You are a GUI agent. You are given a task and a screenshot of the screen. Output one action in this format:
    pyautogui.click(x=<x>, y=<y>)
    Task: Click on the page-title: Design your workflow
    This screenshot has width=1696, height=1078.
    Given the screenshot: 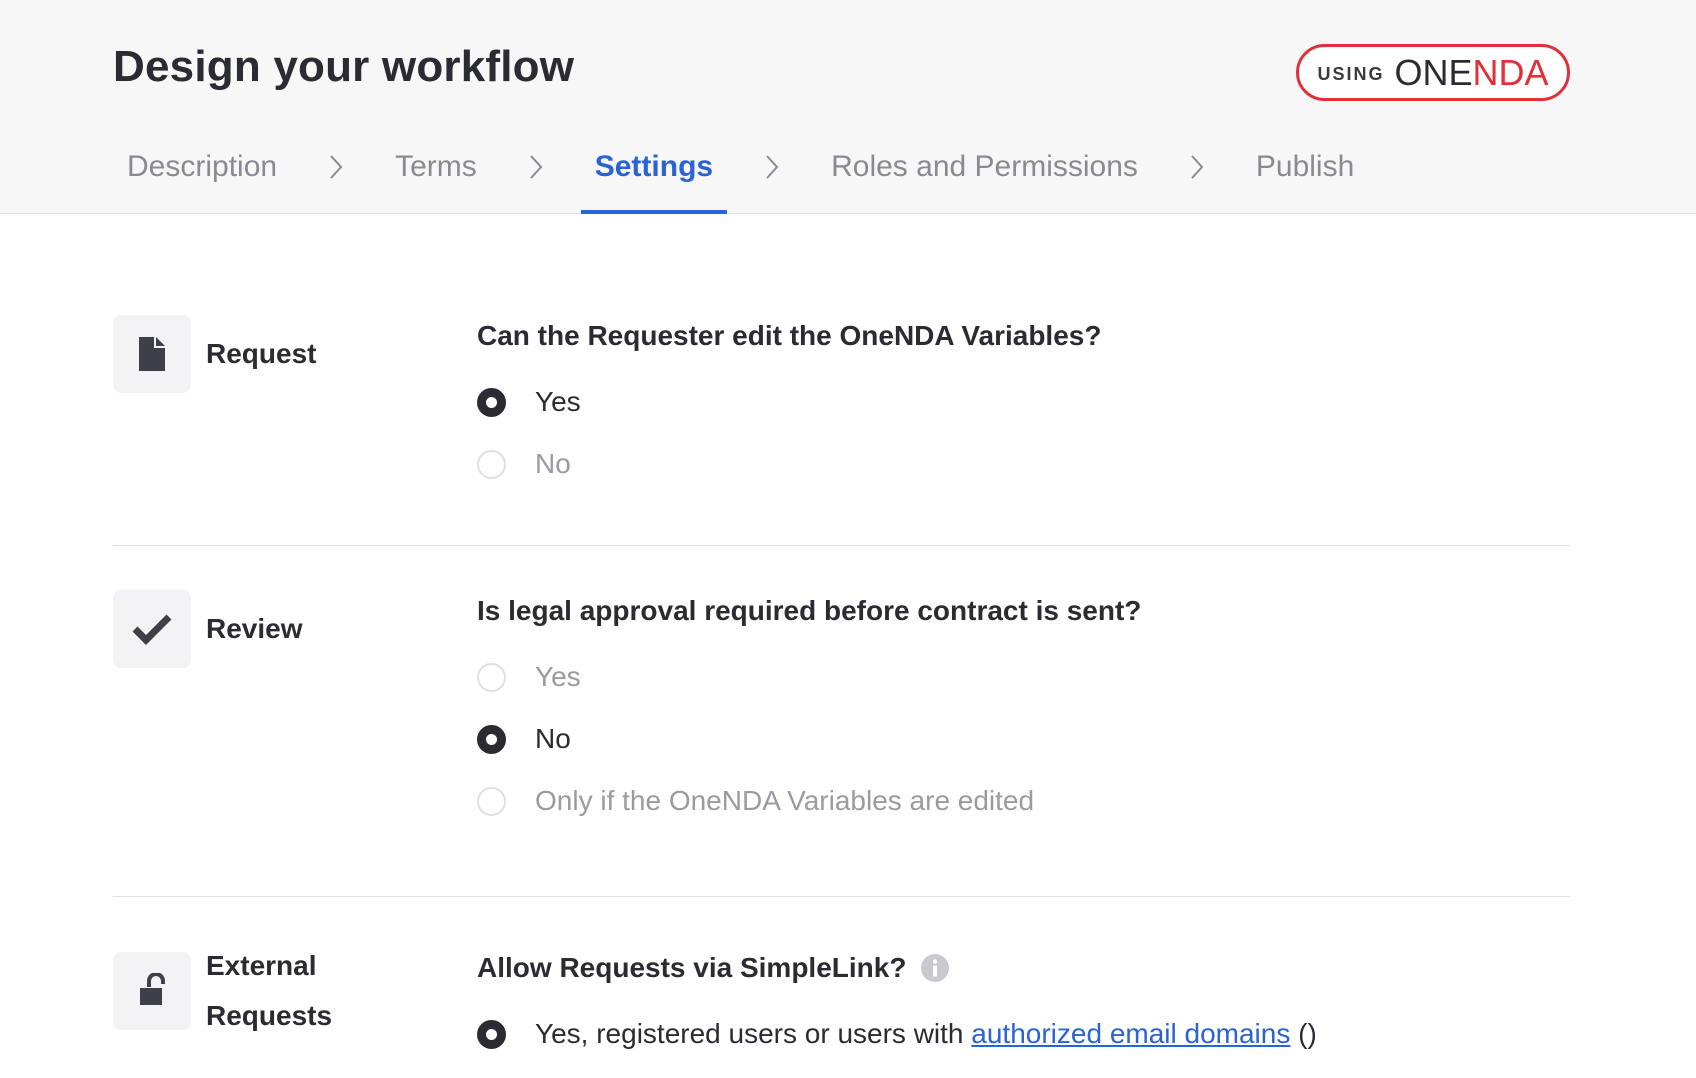 What is the action you would take?
    pyautogui.click(x=344, y=66)
    